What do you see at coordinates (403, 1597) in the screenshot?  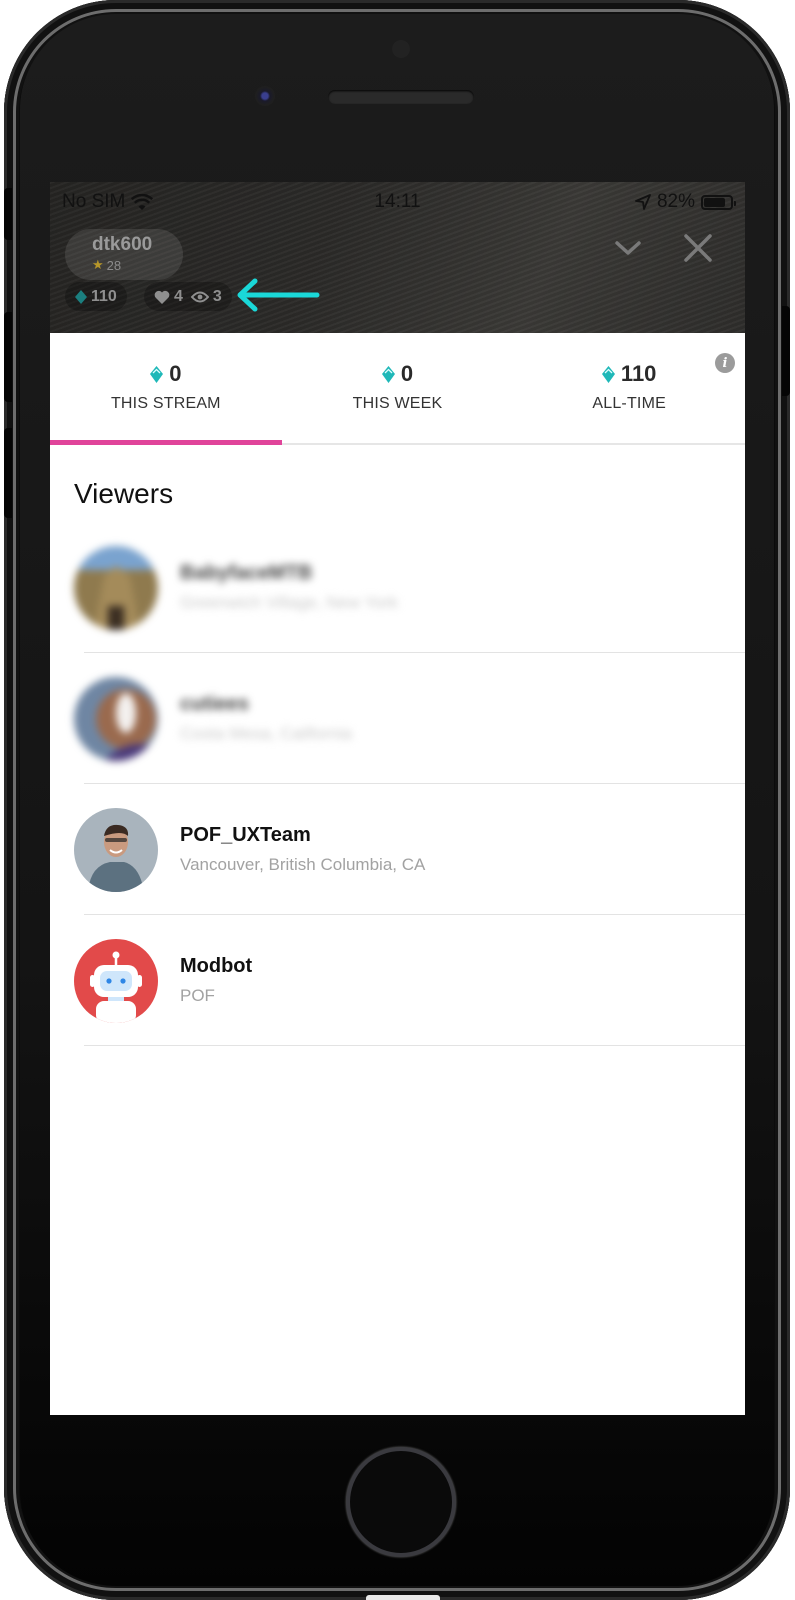 I see `lightning-port` at bounding box center [403, 1597].